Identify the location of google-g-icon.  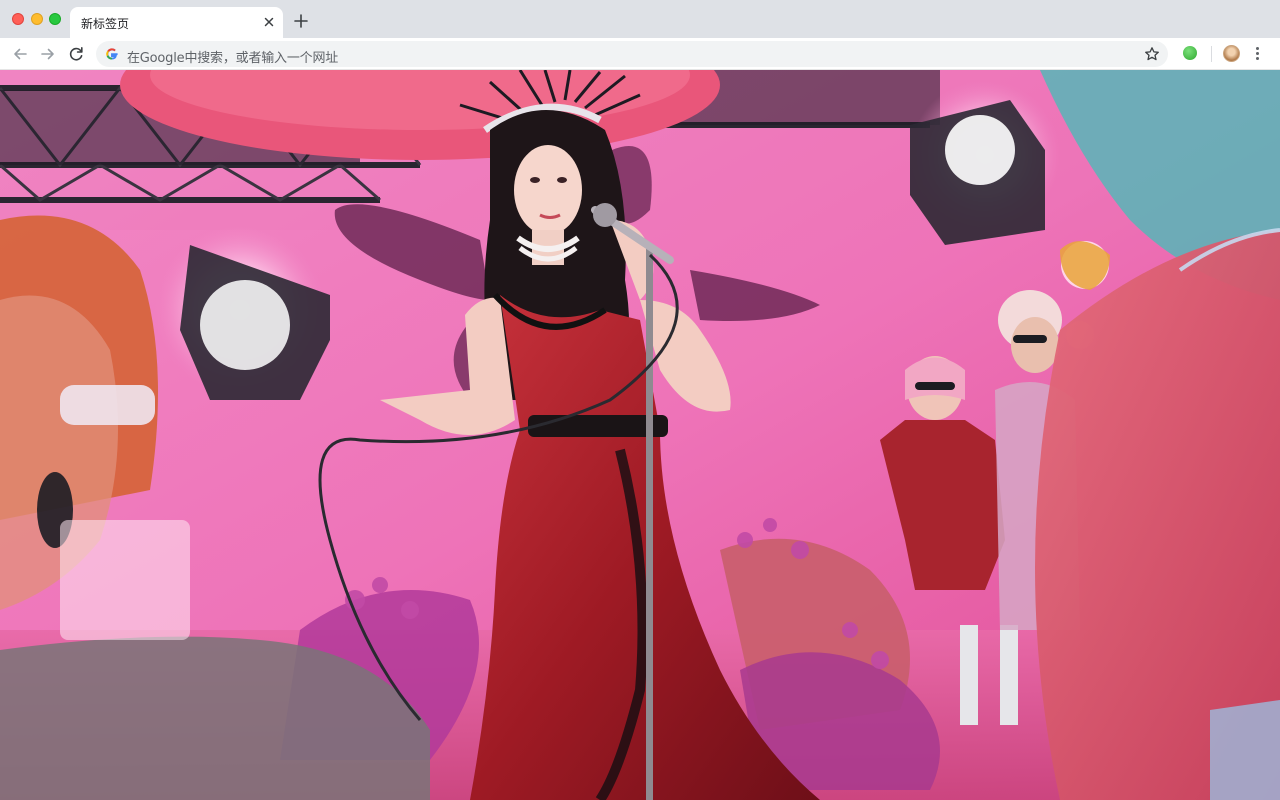
(112, 54).